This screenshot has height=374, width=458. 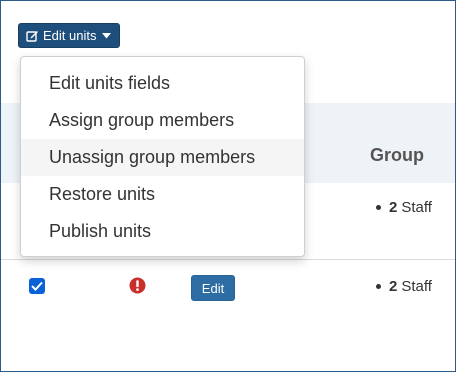 I want to click on menu-item-assign-group-members: Assign group members, so click(x=162, y=120).